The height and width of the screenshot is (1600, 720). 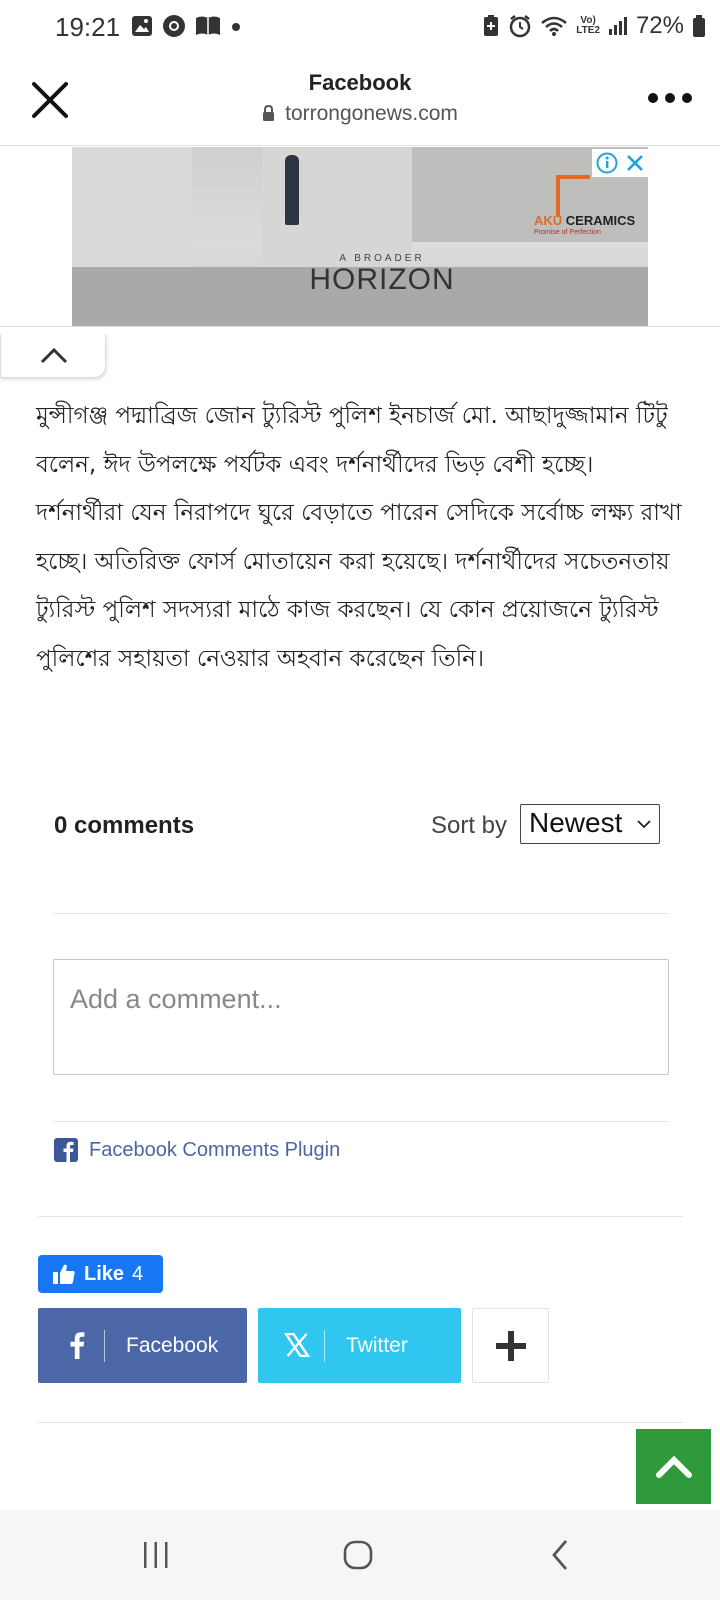 I want to click on ad-image-person, so click(x=292, y=190).